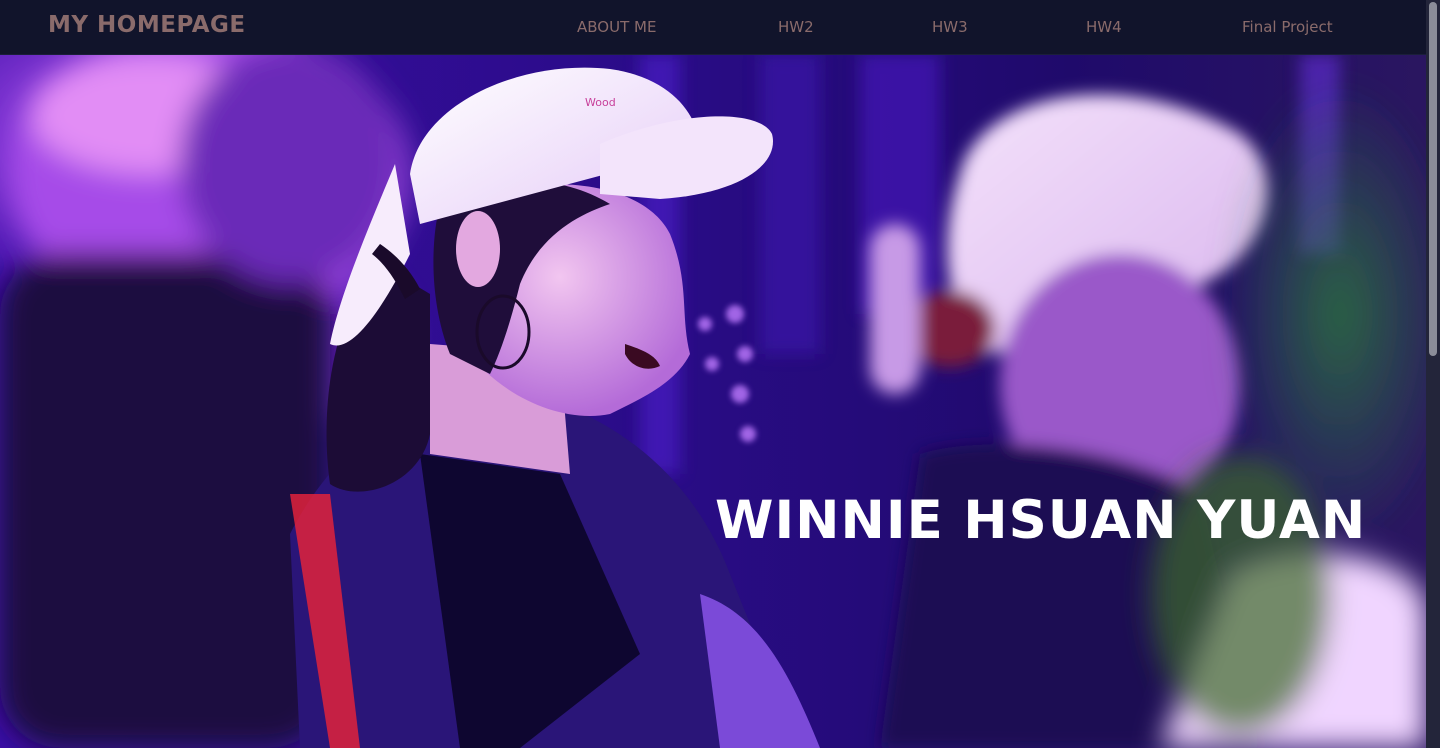 This screenshot has height=748, width=1440. What do you see at coordinates (147, 25) in the screenshot?
I see `brand-logo-link: MY HOMEPAGE` at bounding box center [147, 25].